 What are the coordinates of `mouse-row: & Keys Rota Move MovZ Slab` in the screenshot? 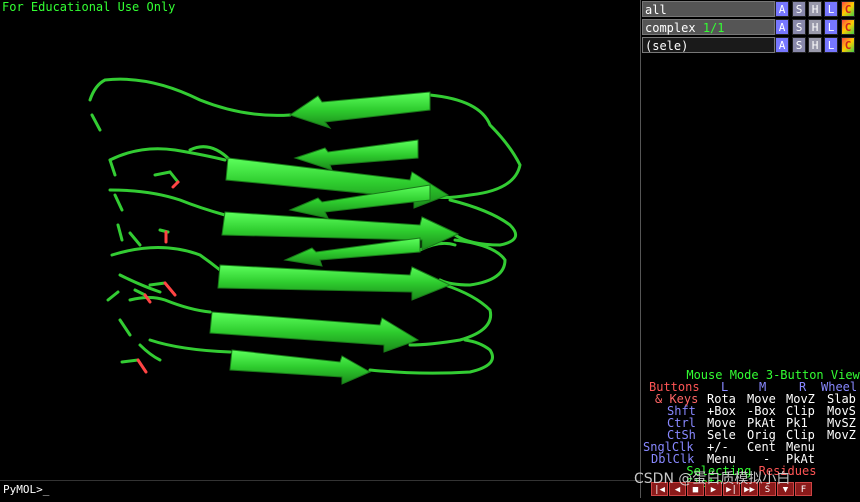 It's located at (755, 399).